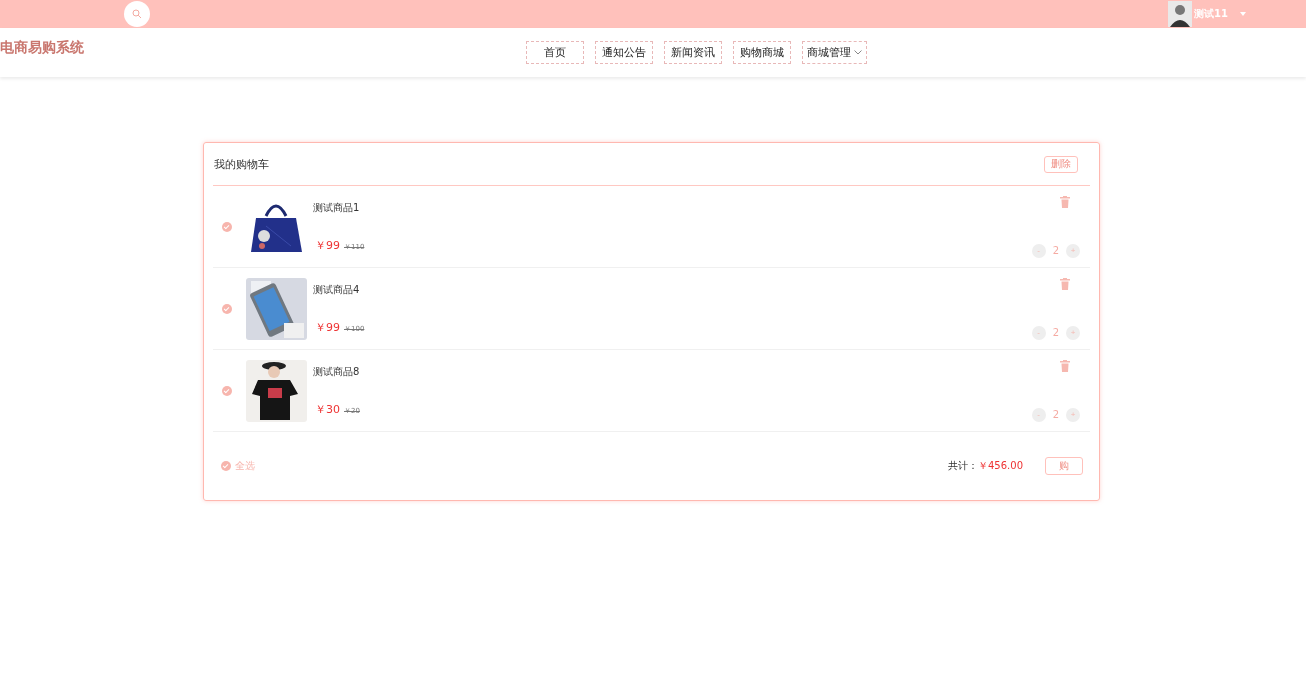 The height and width of the screenshot is (699, 1306). What do you see at coordinates (1064, 466) in the screenshot?
I see `checkout-button: 购` at bounding box center [1064, 466].